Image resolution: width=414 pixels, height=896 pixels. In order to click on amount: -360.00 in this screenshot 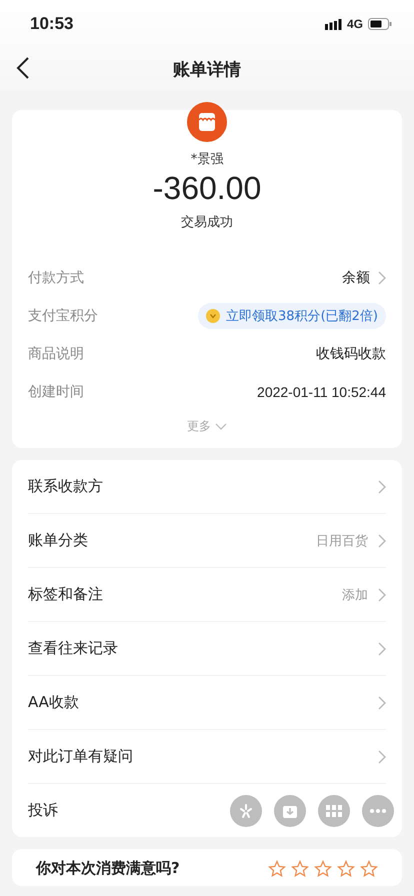, I will do `click(207, 188)`.